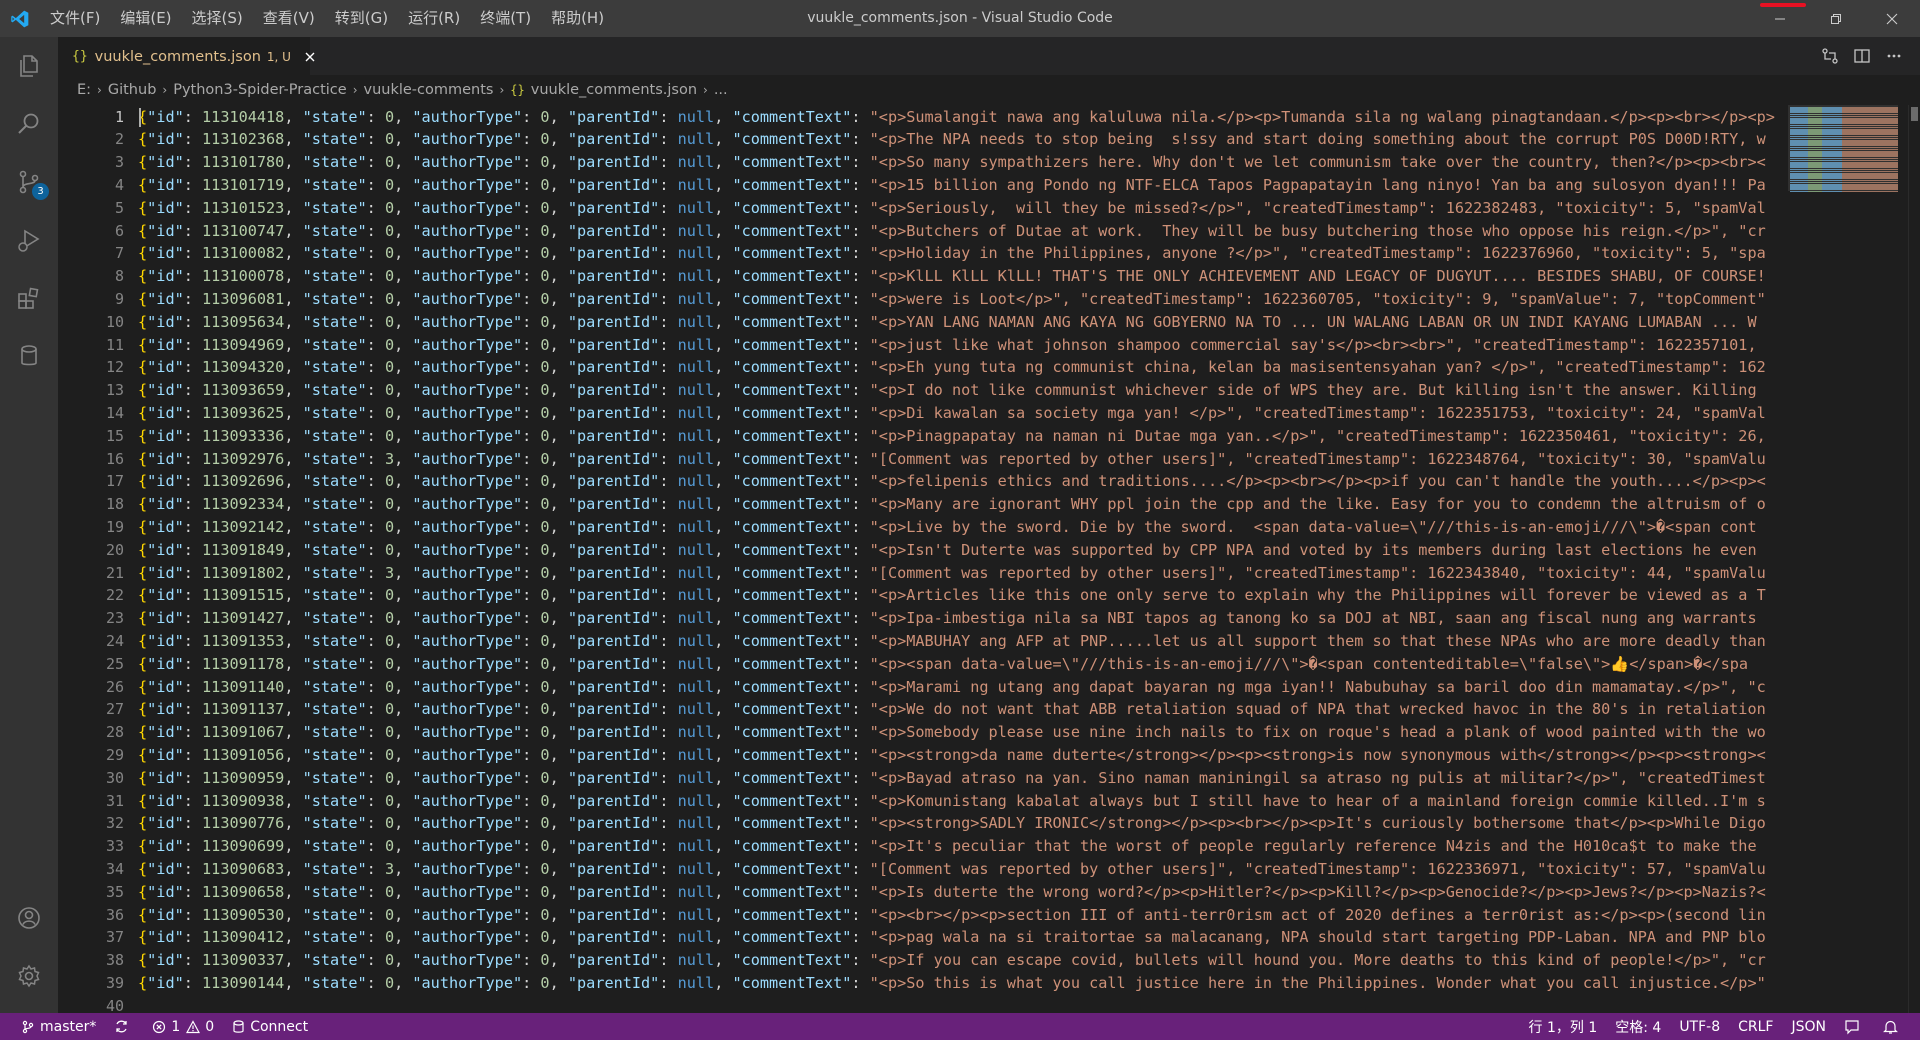 The width and height of the screenshot is (1920, 1040). What do you see at coordinates (1699, 1026) in the screenshot?
I see `encoding-status: UTF-8` at bounding box center [1699, 1026].